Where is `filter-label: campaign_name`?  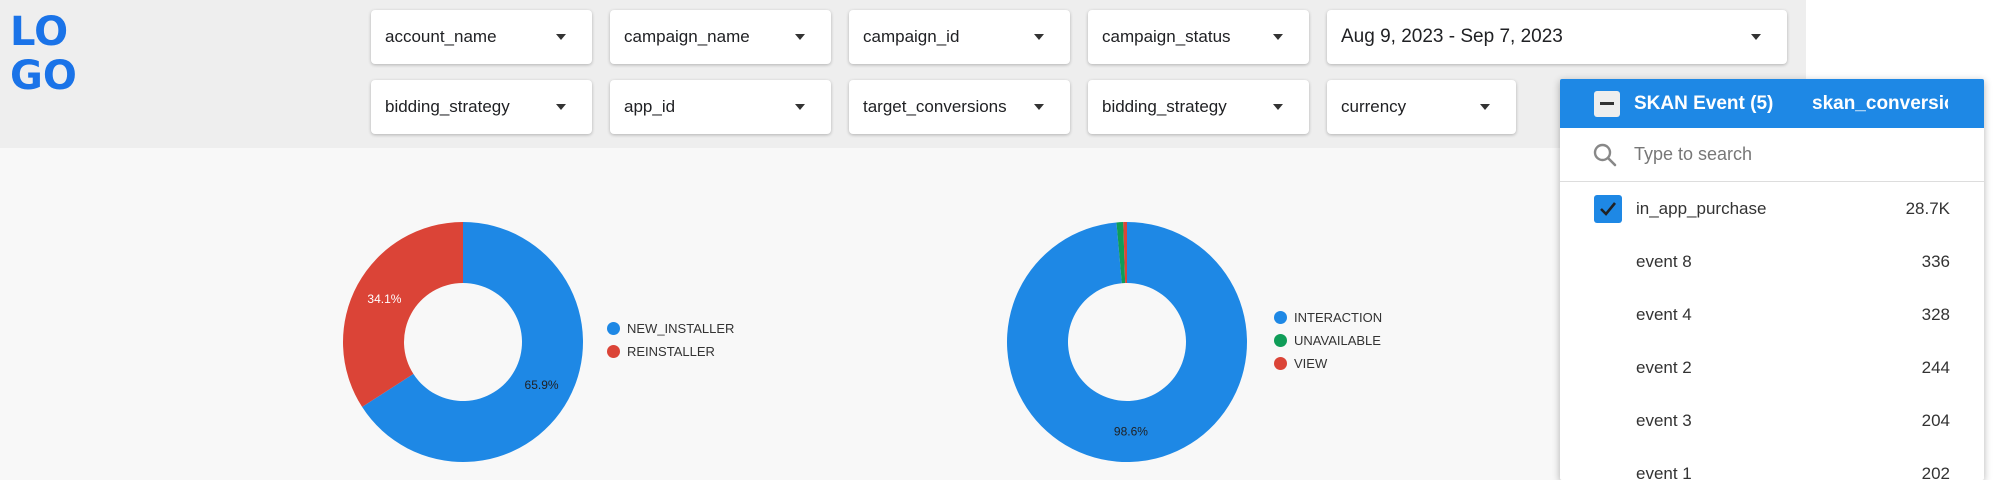
filter-label: campaign_name is located at coordinates (687, 36).